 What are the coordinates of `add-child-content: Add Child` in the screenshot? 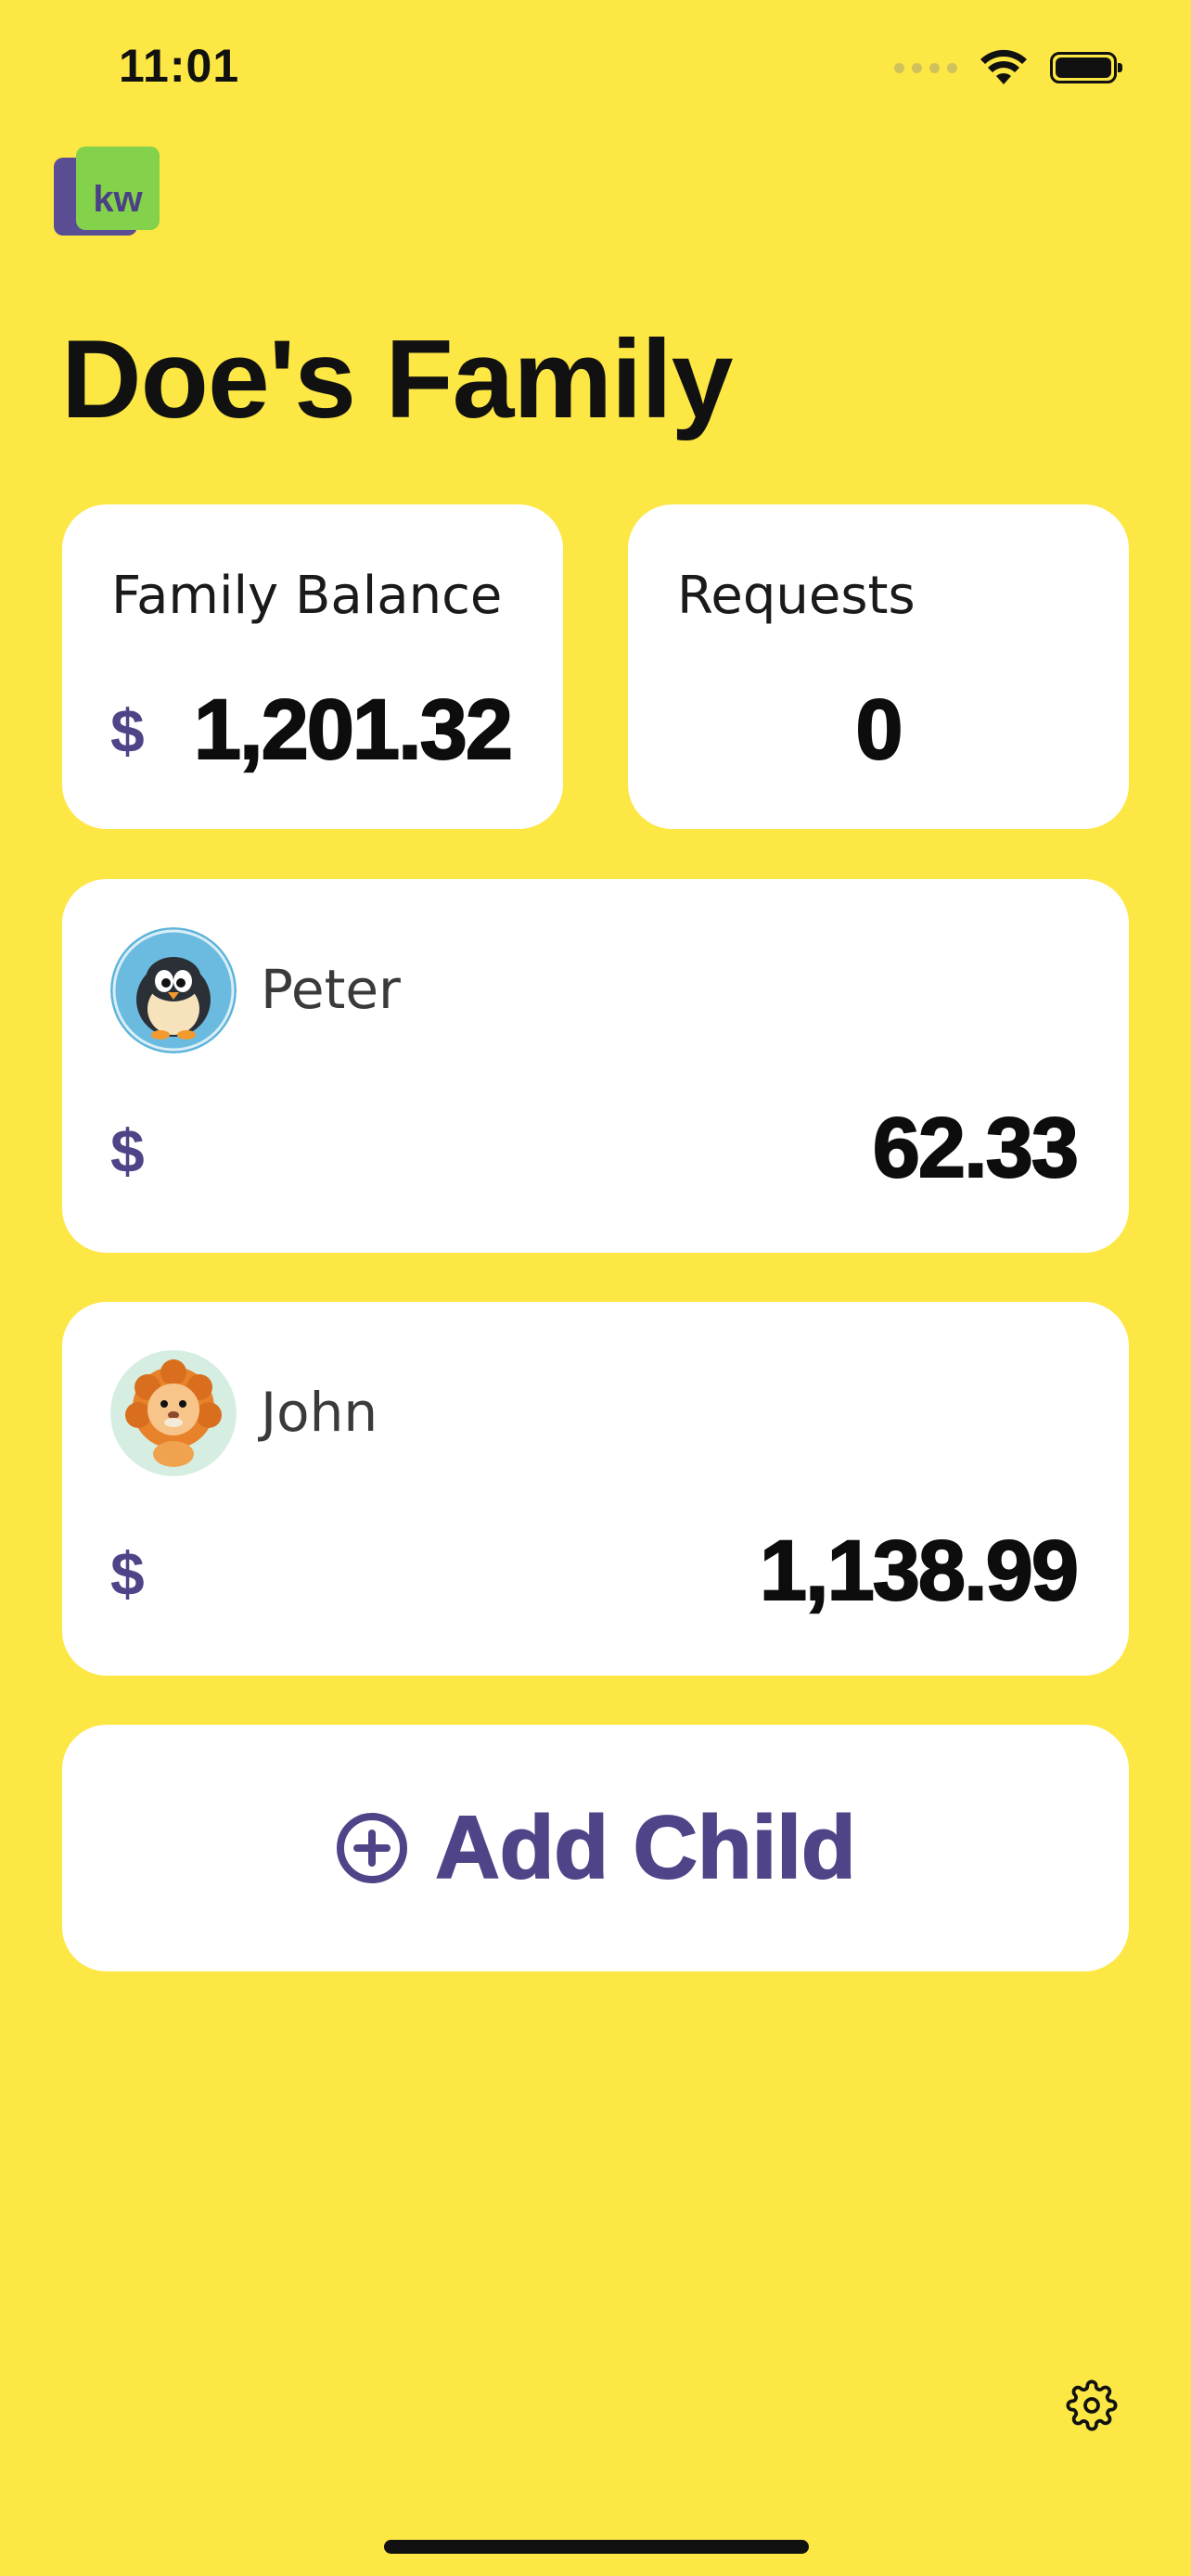 It's located at (595, 1848).